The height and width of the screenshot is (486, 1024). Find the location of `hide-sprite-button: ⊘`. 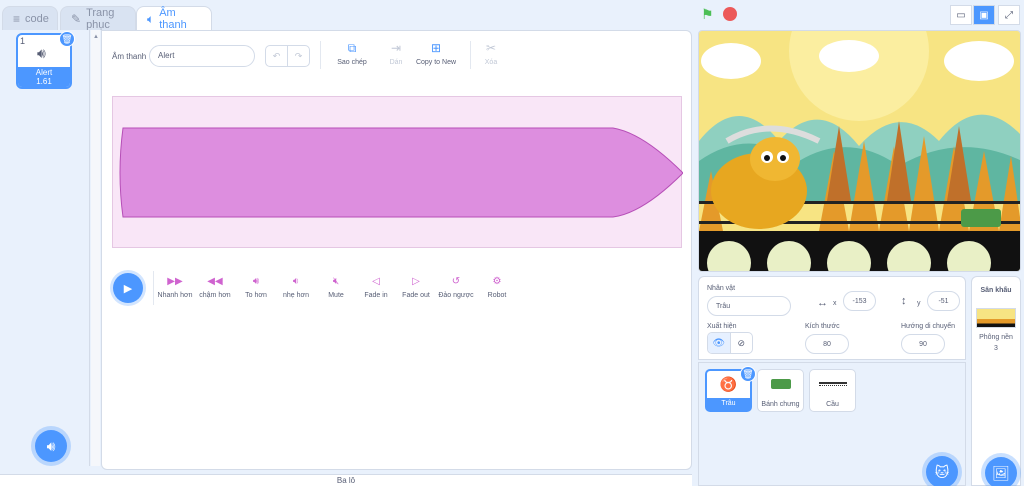

hide-sprite-button: ⊘ is located at coordinates (741, 343).